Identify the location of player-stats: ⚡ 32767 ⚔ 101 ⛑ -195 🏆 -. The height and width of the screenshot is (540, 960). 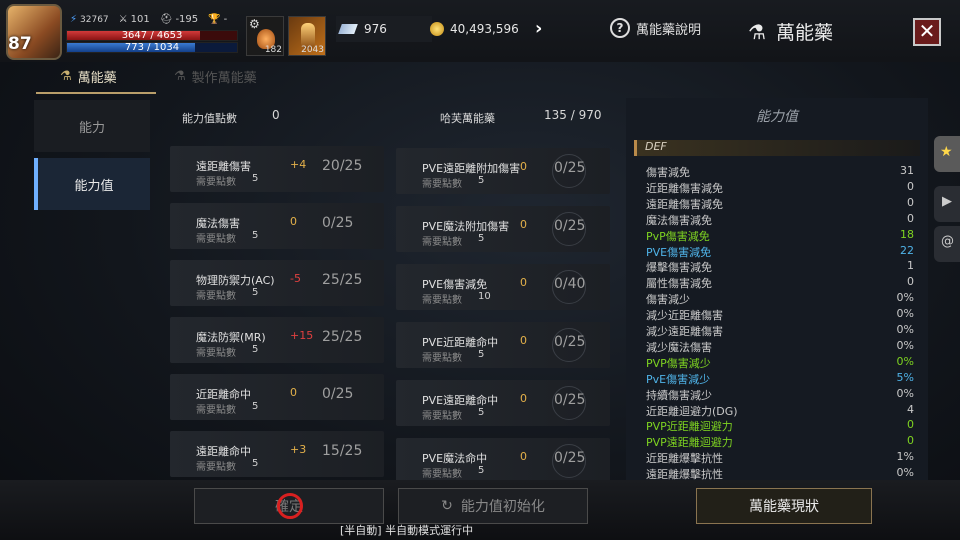
(148, 19).